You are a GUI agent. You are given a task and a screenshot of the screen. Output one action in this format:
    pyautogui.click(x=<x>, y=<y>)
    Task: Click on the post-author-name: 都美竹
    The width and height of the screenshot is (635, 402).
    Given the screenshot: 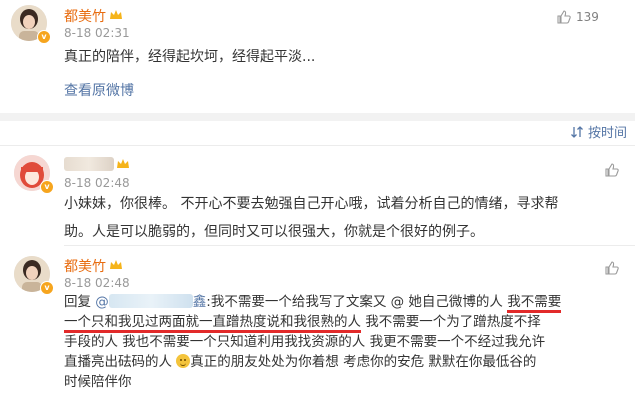 What is the action you would take?
    pyautogui.click(x=85, y=16)
    